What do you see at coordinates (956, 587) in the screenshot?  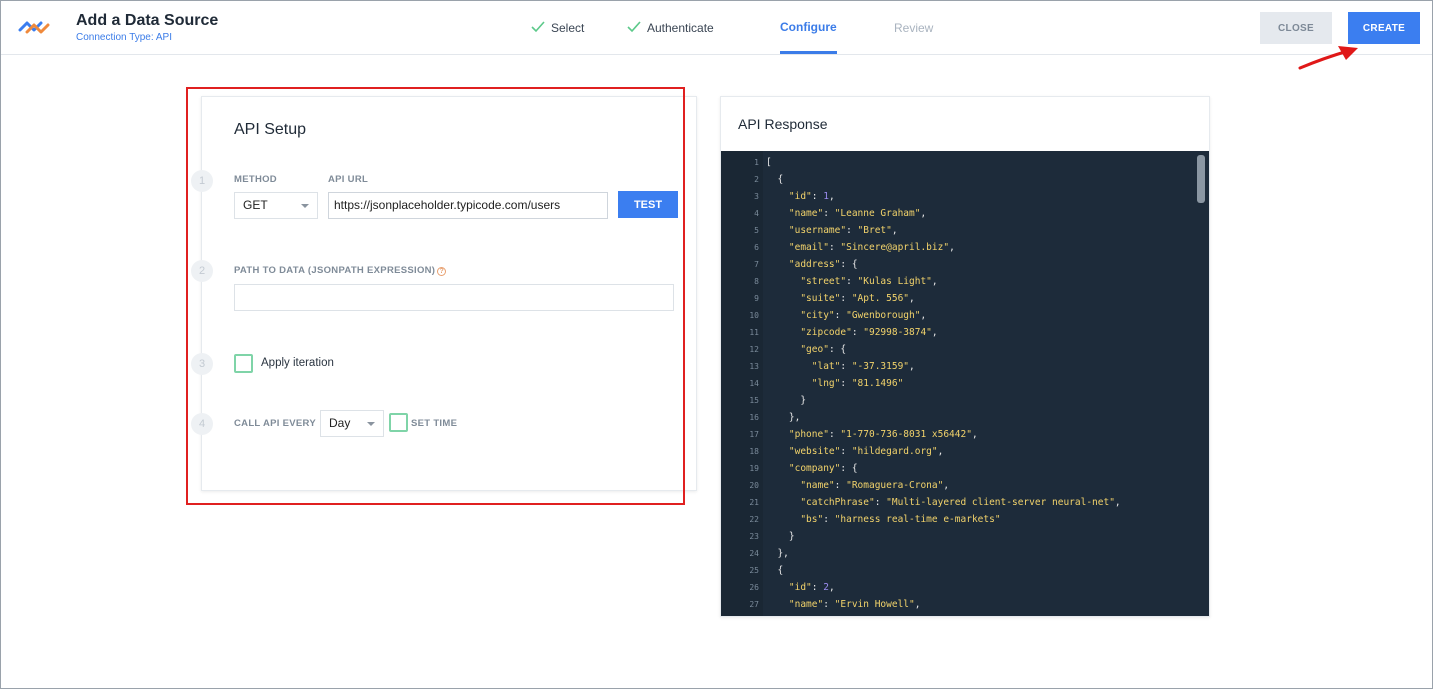 I see `code-line: 26 "id": 2,` at bounding box center [956, 587].